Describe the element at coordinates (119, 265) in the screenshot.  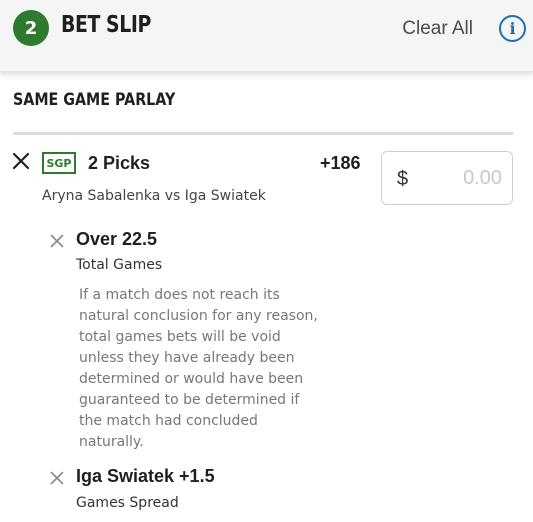
I see `leg-market: Total Games` at that location.